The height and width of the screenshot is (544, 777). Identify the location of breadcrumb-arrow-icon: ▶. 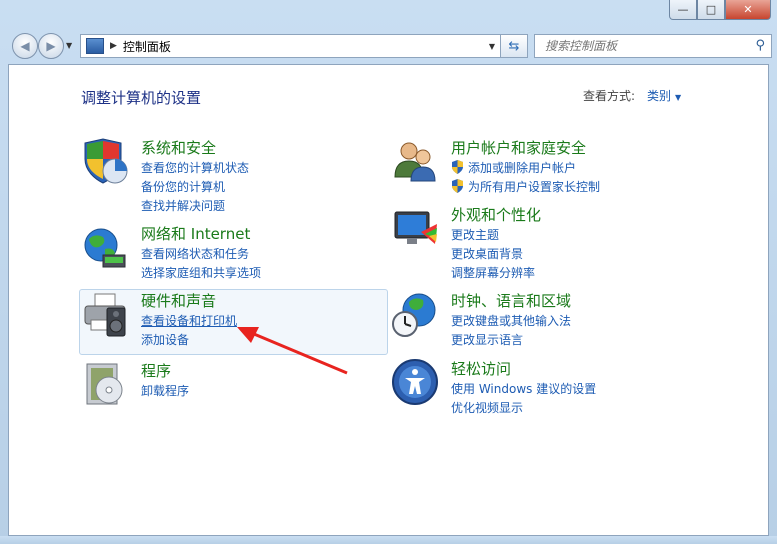
(113, 46).